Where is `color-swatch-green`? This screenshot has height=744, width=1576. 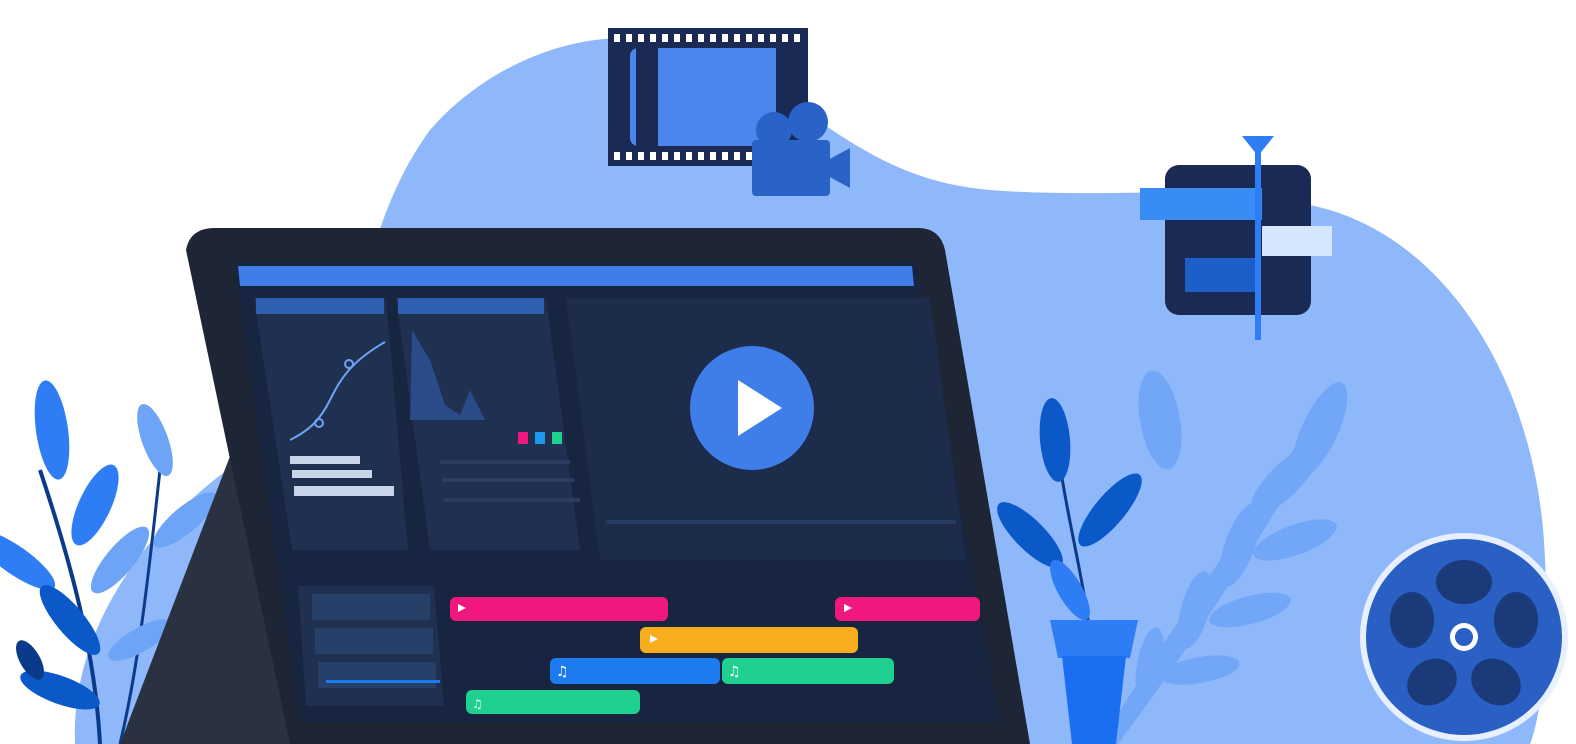
color-swatch-green is located at coordinates (557, 438).